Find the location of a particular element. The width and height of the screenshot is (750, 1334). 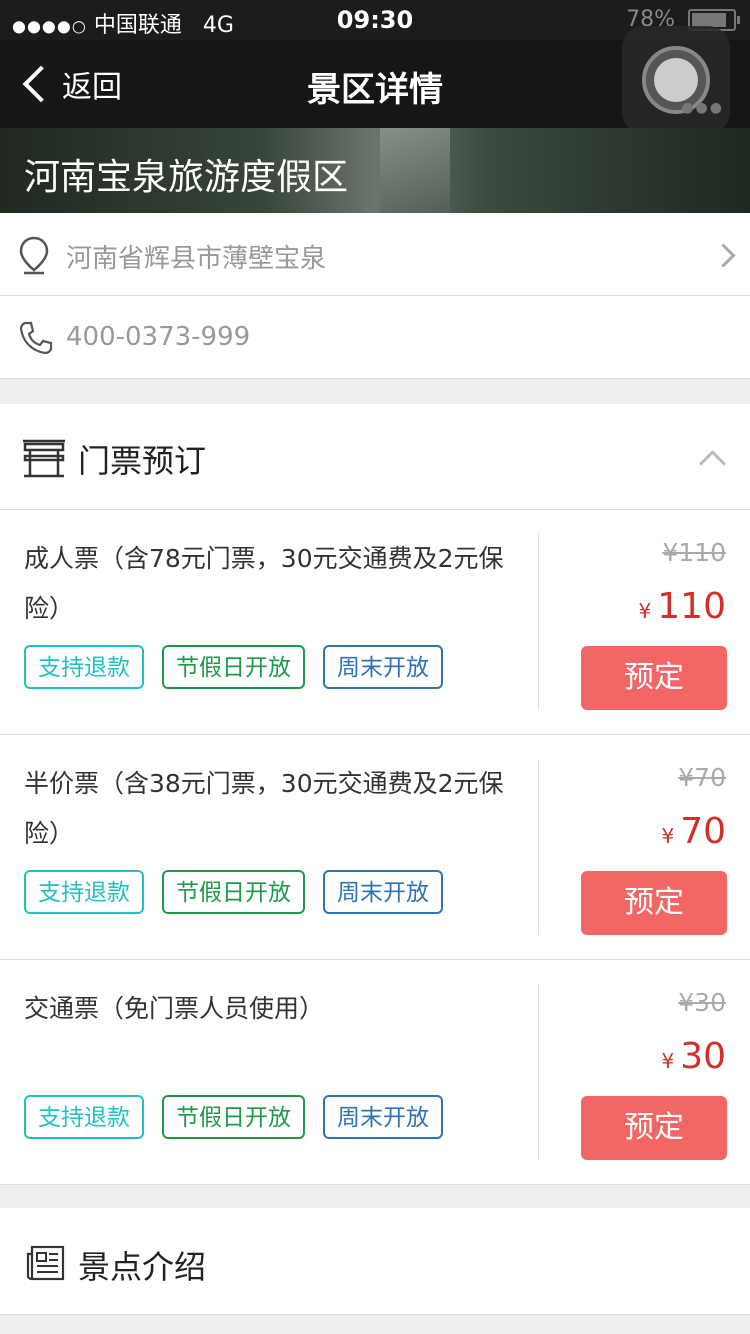

ticket-section-title: 门票预订 is located at coordinates (142, 461).